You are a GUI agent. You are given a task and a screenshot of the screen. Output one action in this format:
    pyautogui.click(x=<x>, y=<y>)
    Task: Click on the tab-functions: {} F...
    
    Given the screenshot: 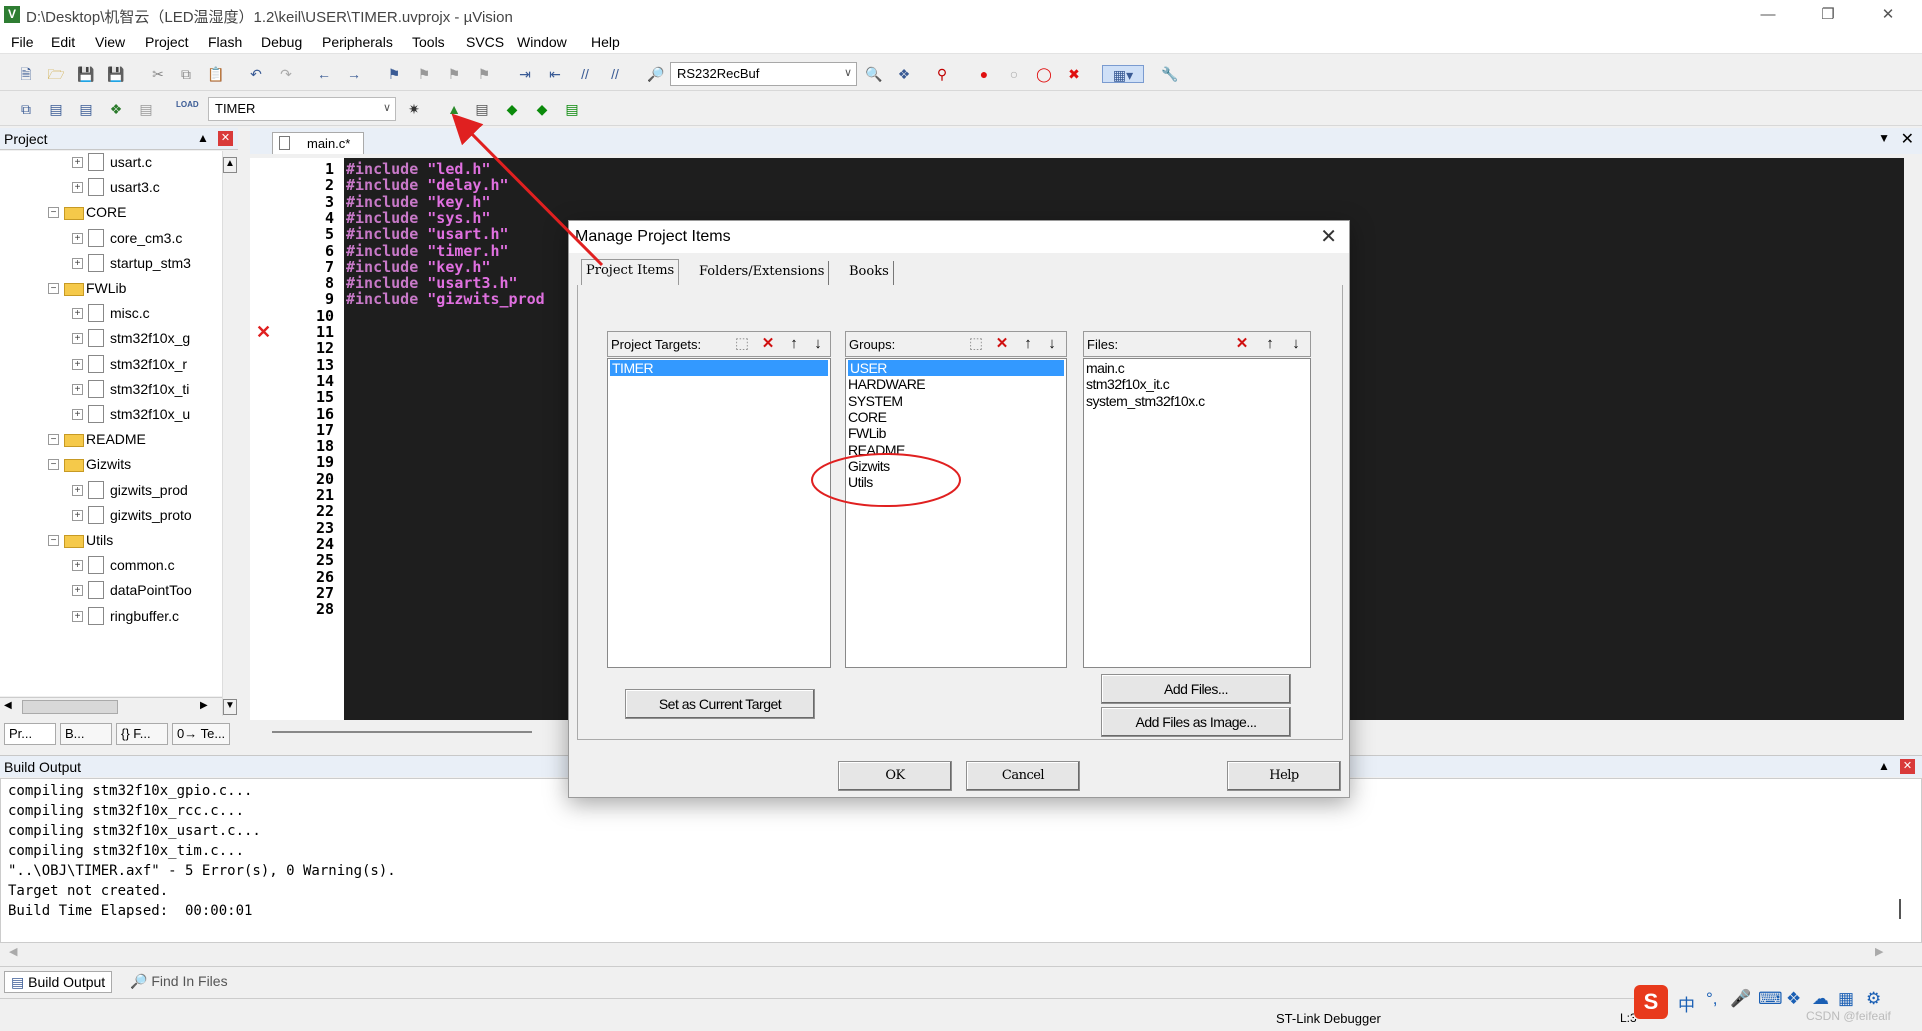 What is the action you would take?
    pyautogui.click(x=142, y=734)
    